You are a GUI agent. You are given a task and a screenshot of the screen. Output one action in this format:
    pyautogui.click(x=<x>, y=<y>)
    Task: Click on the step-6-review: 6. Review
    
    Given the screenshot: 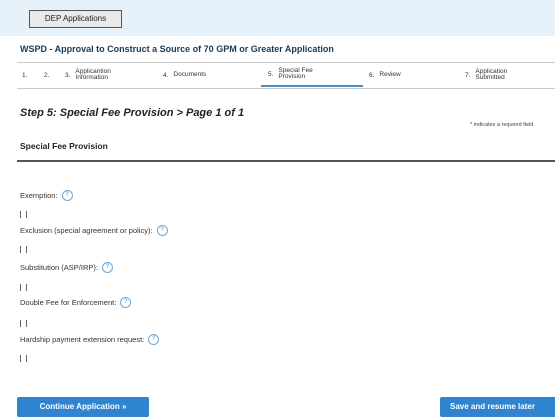 What is the action you would take?
    pyautogui.click(x=414, y=75)
    